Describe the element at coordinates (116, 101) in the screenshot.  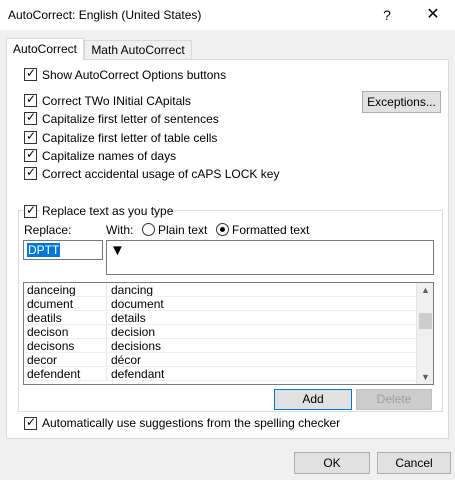
I see `correct-two-initial-label: Correct TWo INitial CApitals` at that location.